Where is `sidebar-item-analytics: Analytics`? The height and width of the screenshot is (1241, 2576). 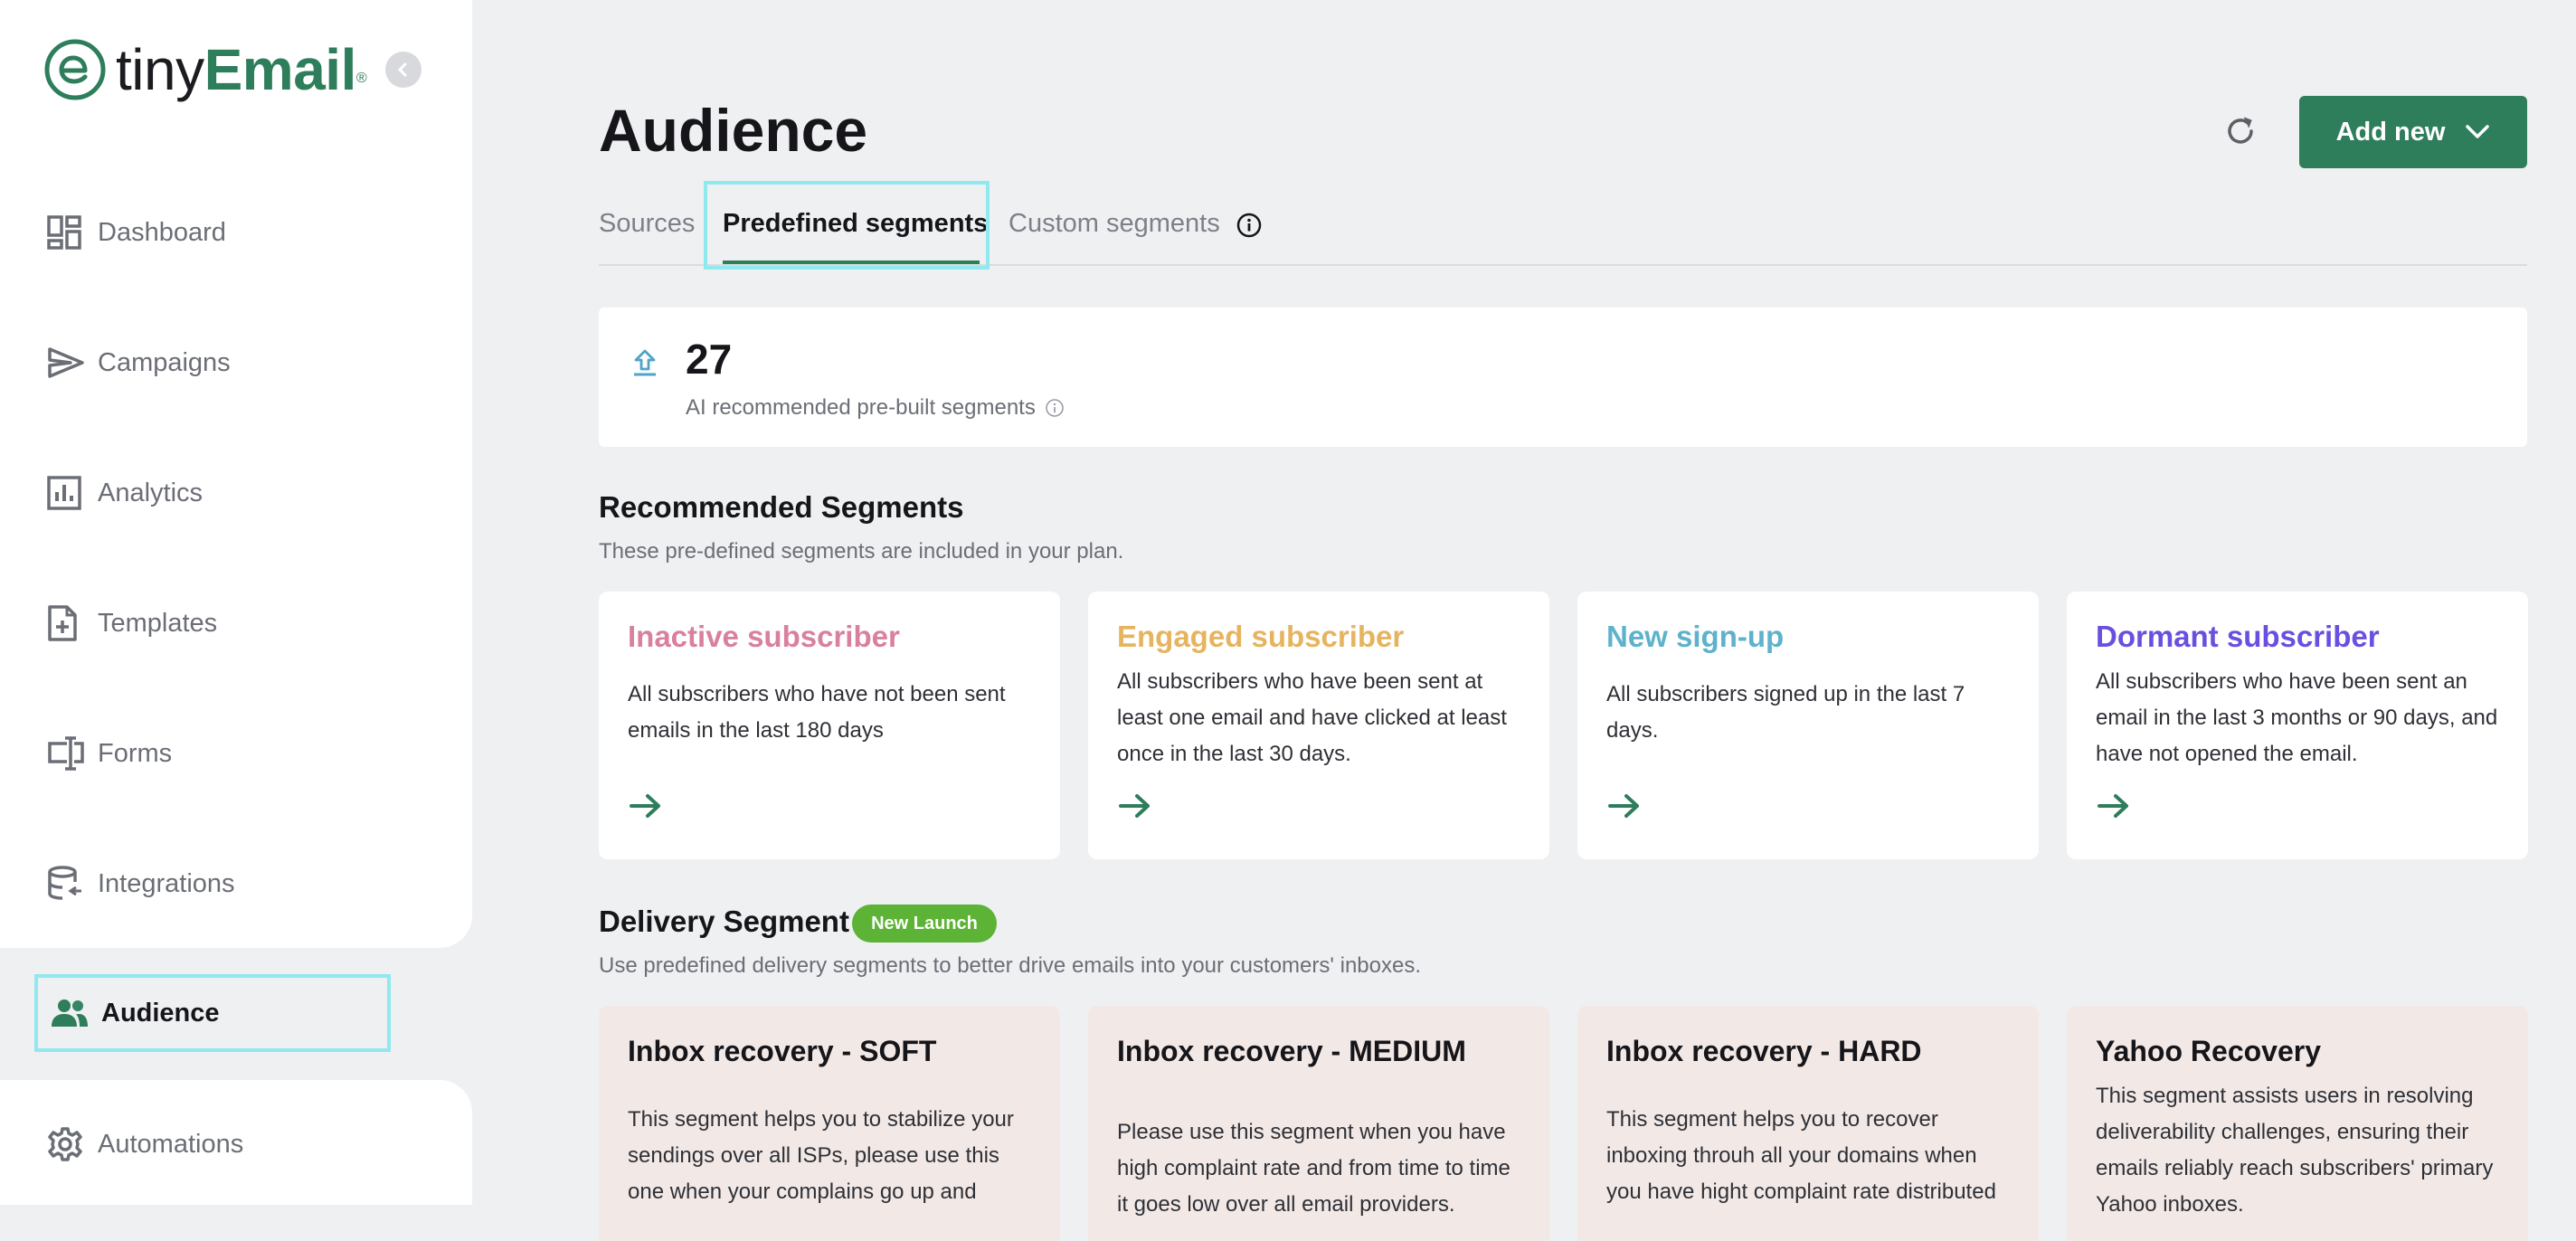 sidebar-item-analytics: Analytics is located at coordinates (212, 493).